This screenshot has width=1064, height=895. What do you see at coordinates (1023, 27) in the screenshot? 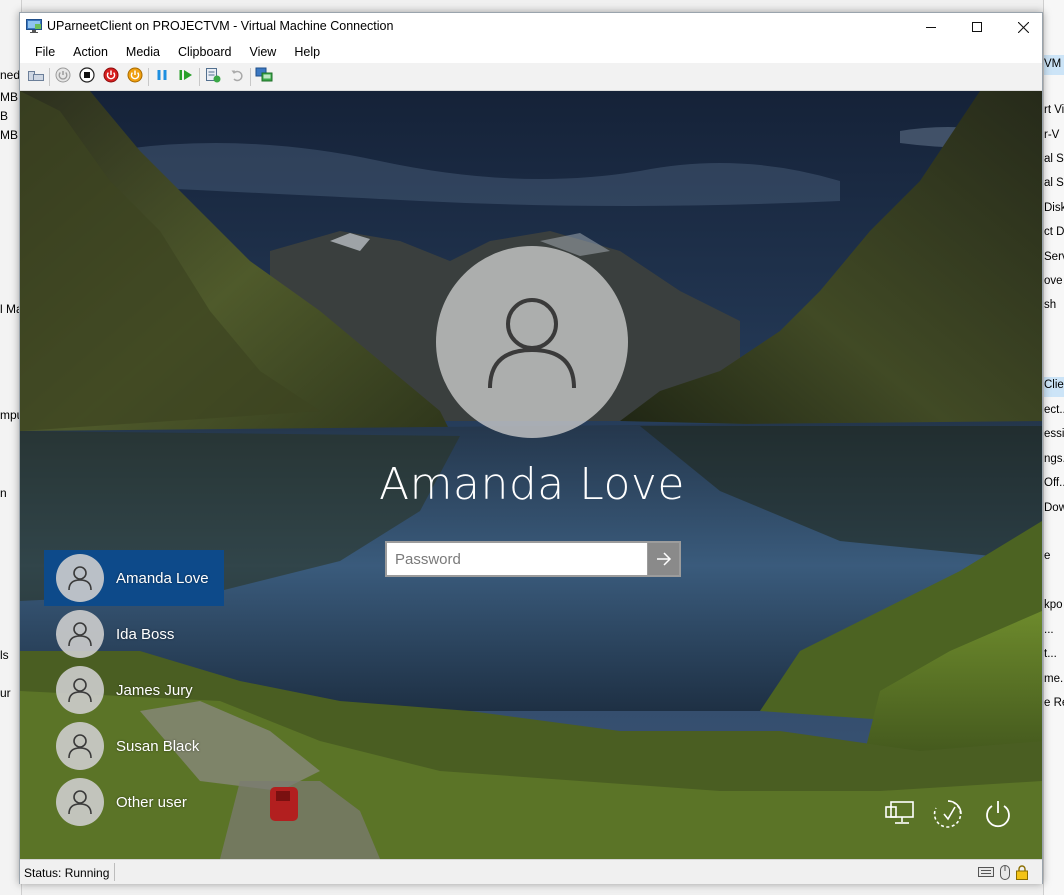
I see `close-button` at bounding box center [1023, 27].